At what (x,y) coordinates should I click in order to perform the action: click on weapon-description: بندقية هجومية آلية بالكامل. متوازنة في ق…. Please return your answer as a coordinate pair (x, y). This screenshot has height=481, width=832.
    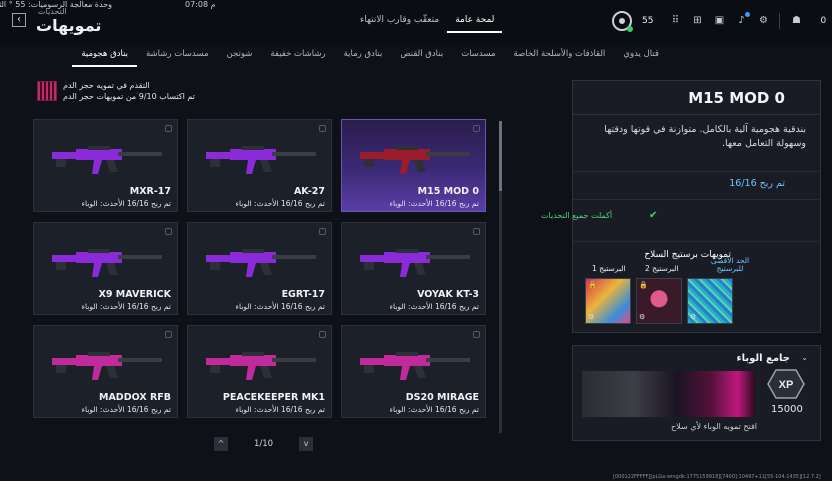
    Looking at the image, I should click on (705, 136).